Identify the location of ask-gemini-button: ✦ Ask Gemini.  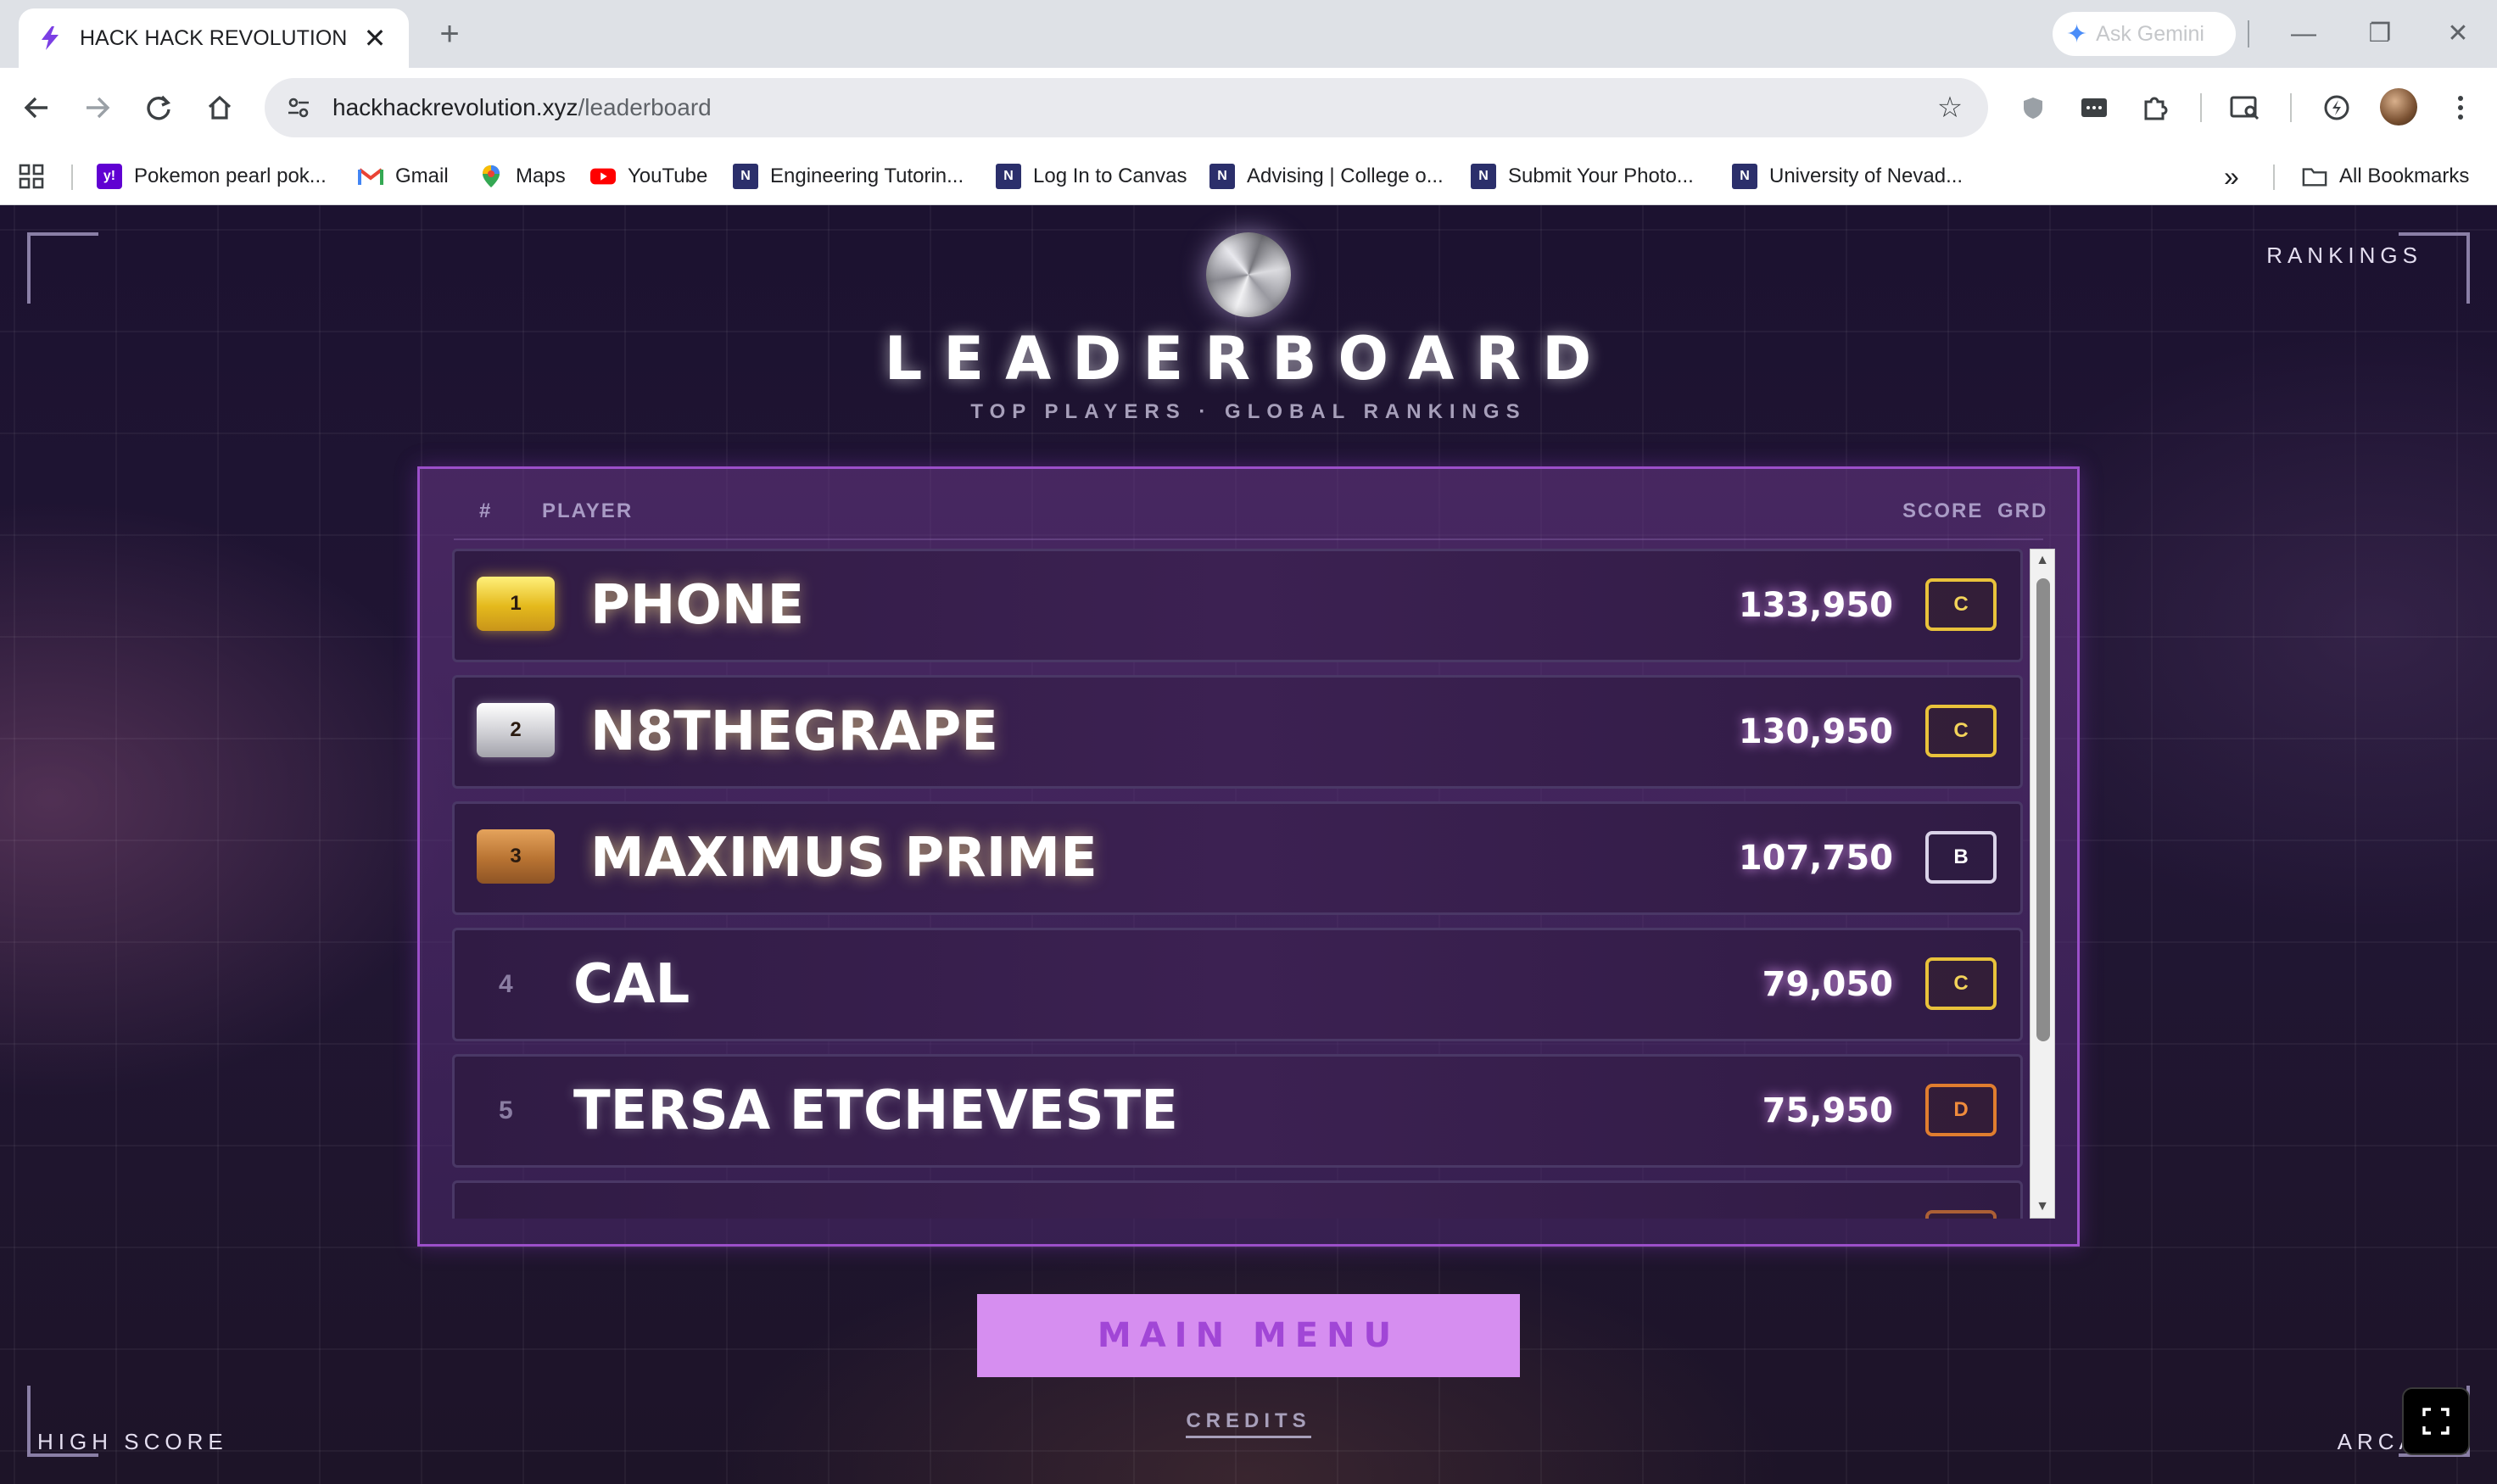
(2144, 34).